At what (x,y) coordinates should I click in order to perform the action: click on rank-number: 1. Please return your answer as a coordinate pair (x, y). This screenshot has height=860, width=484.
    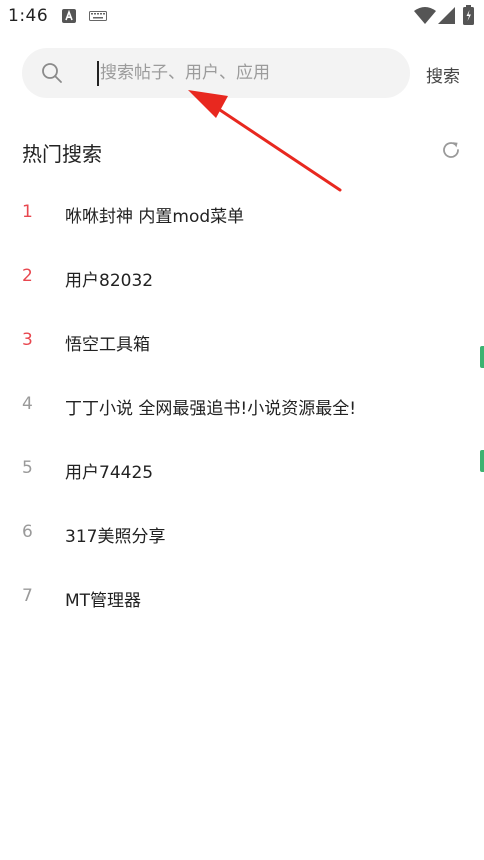
    Looking at the image, I should click on (27, 212).